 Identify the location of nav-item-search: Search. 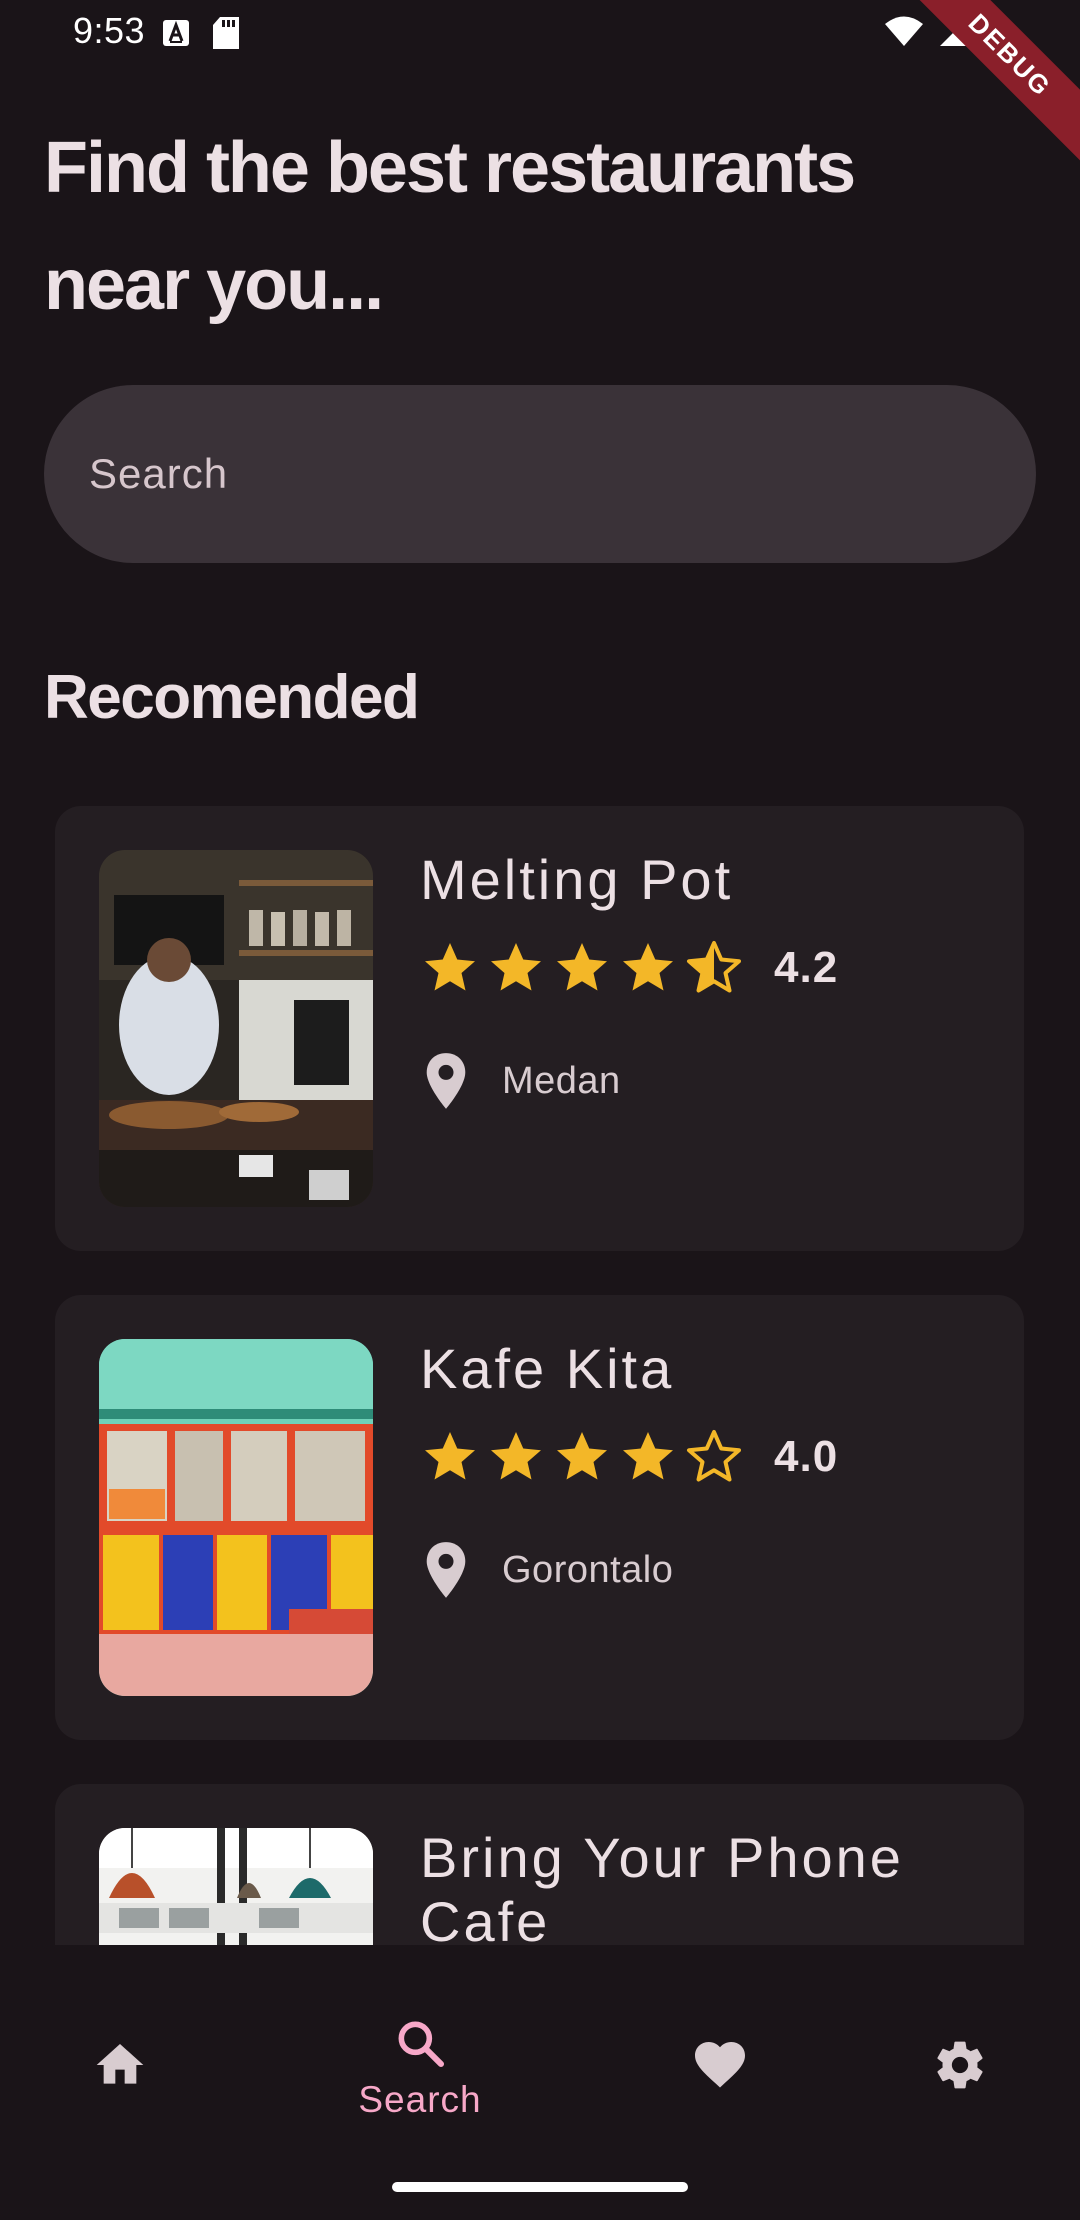
(420, 2080).